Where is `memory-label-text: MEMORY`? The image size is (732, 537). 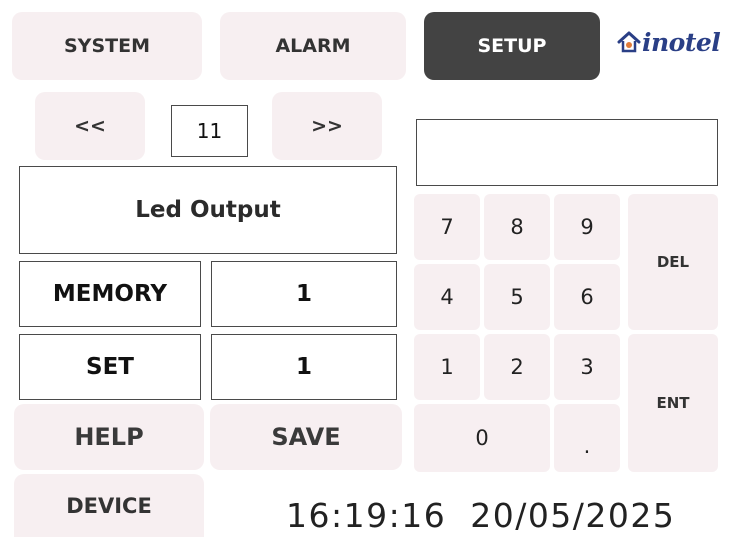 memory-label-text: MEMORY is located at coordinates (110, 294).